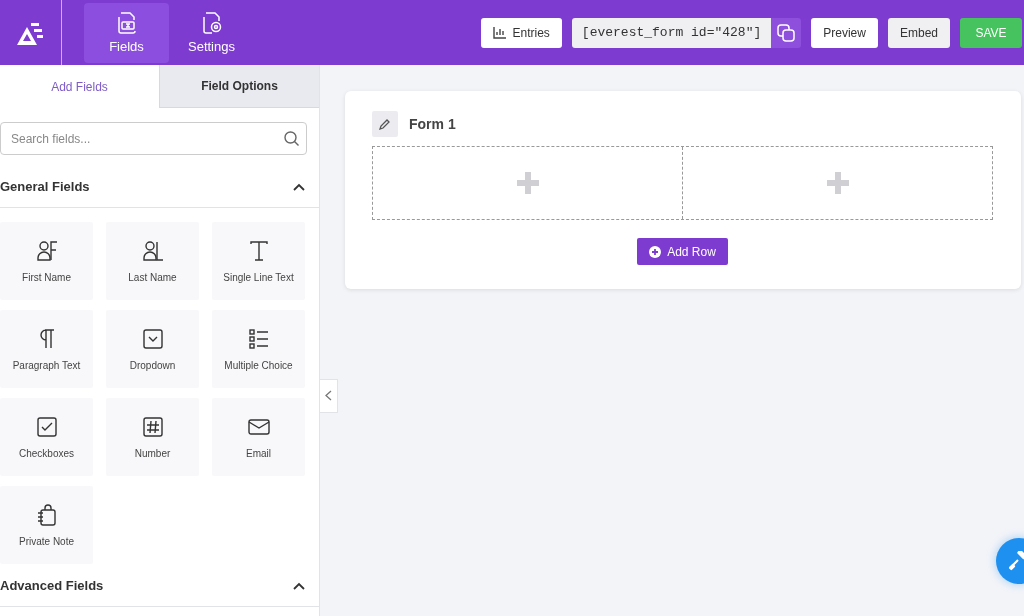 The width and height of the screenshot is (1024, 616). I want to click on plus-circle-icon, so click(655, 251).